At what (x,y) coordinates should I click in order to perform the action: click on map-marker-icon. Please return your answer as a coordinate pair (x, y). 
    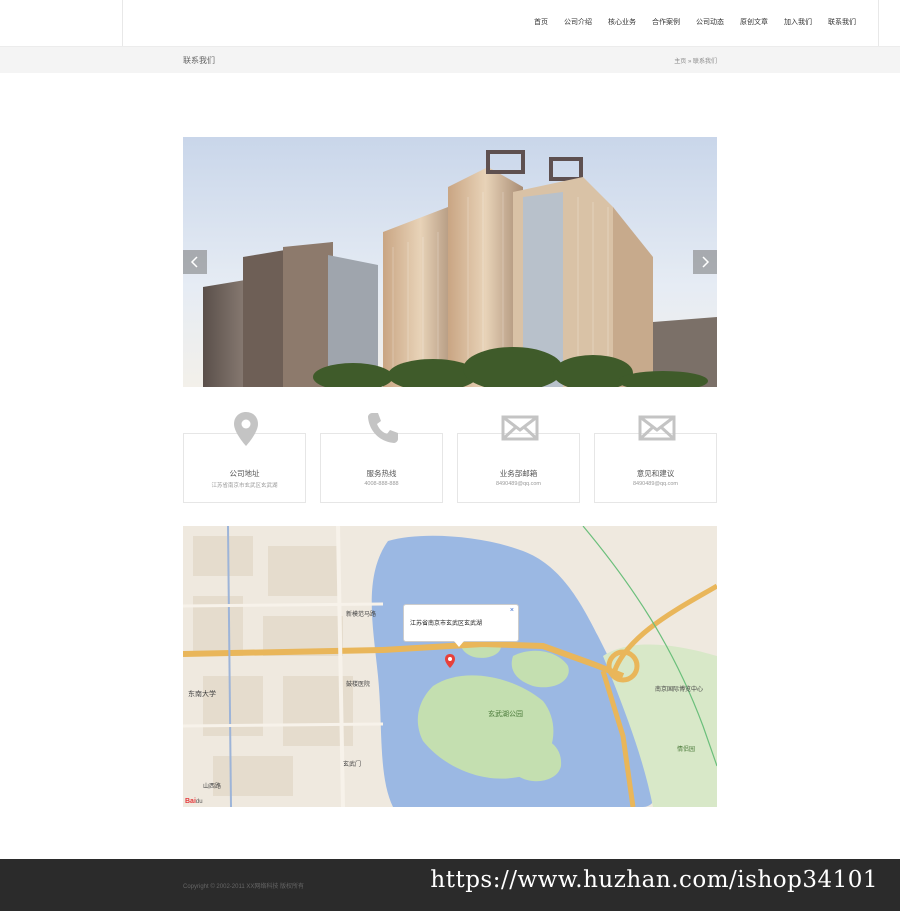
    Looking at the image, I should click on (450, 661).